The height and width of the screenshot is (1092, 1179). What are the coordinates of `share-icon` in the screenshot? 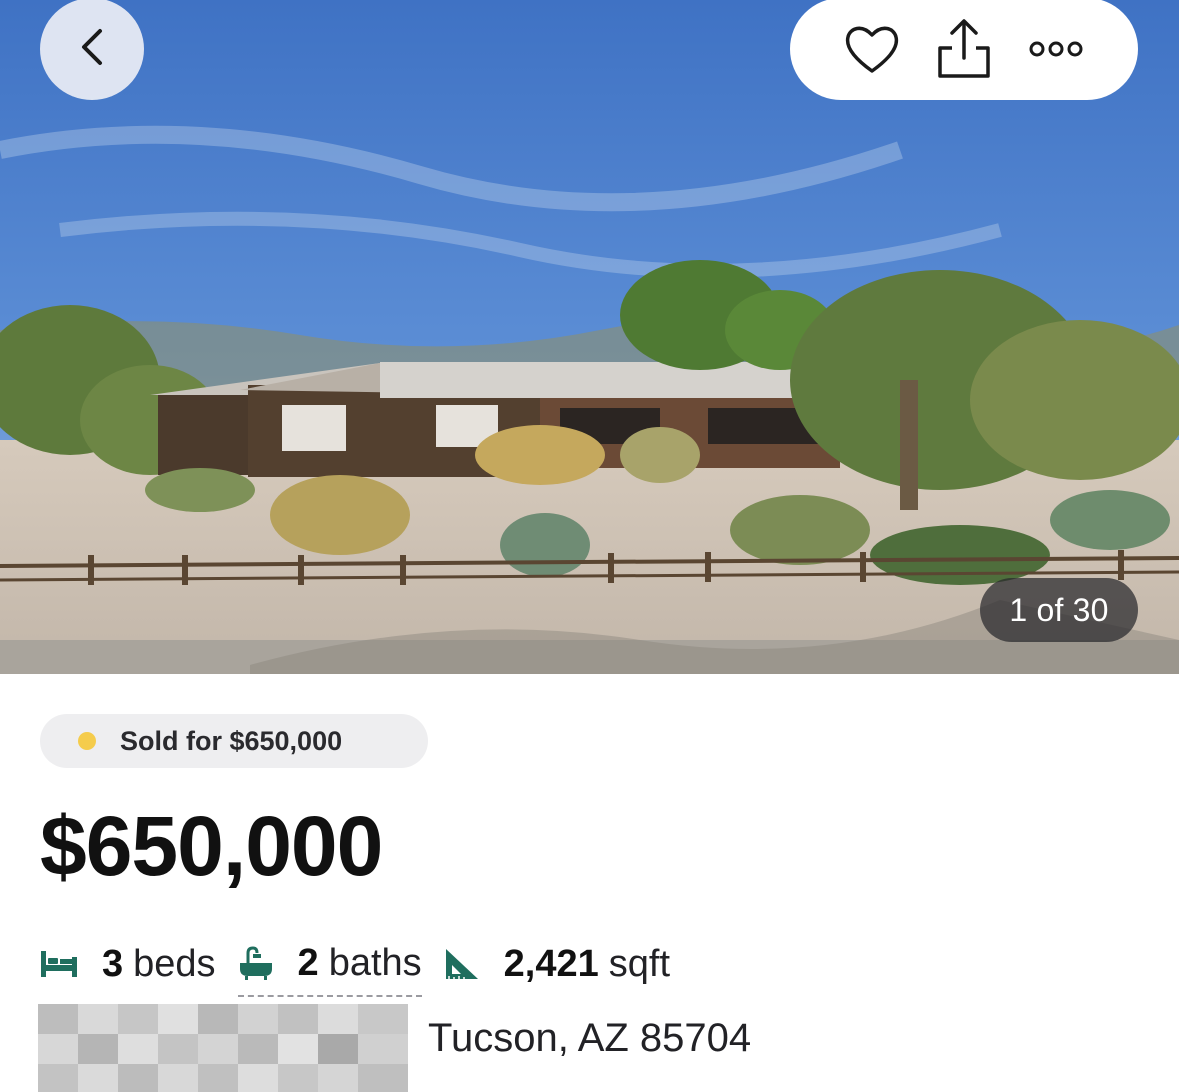 It's located at (964, 49).